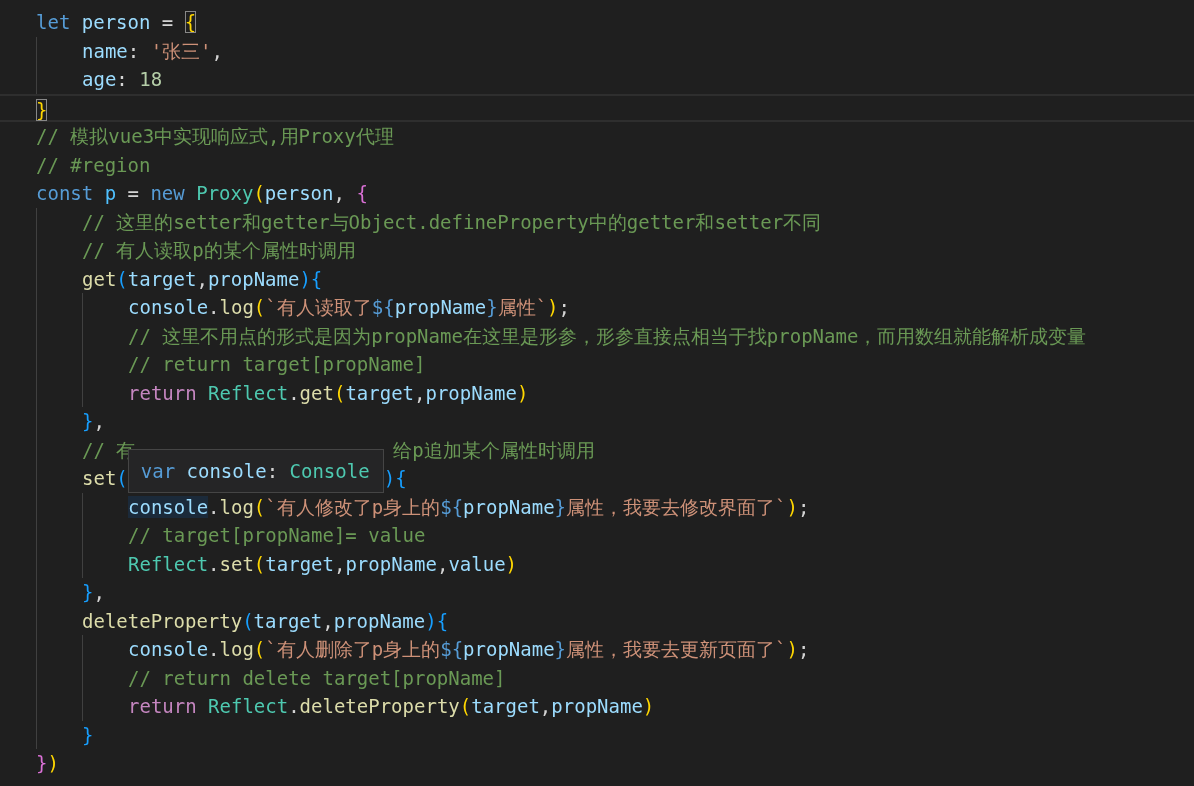 The height and width of the screenshot is (786, 1194). What do you see at coordinates (277, 535) in the screenshot?
I see `code-line: // target[propName]= value` at bounding box center [277, 535].